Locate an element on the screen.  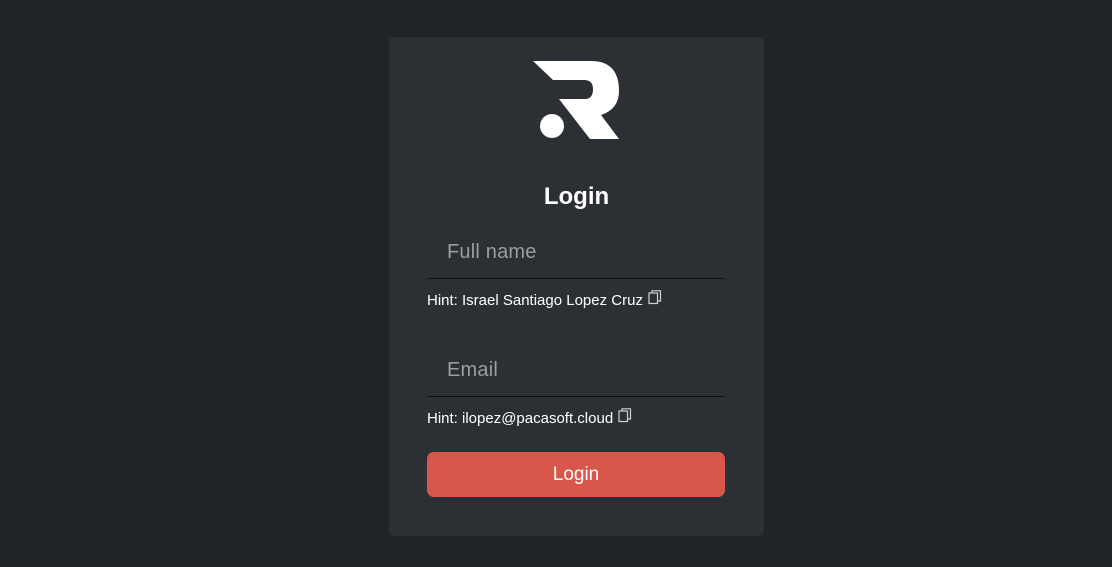
full-name-field is located at coordinates (576, 252).